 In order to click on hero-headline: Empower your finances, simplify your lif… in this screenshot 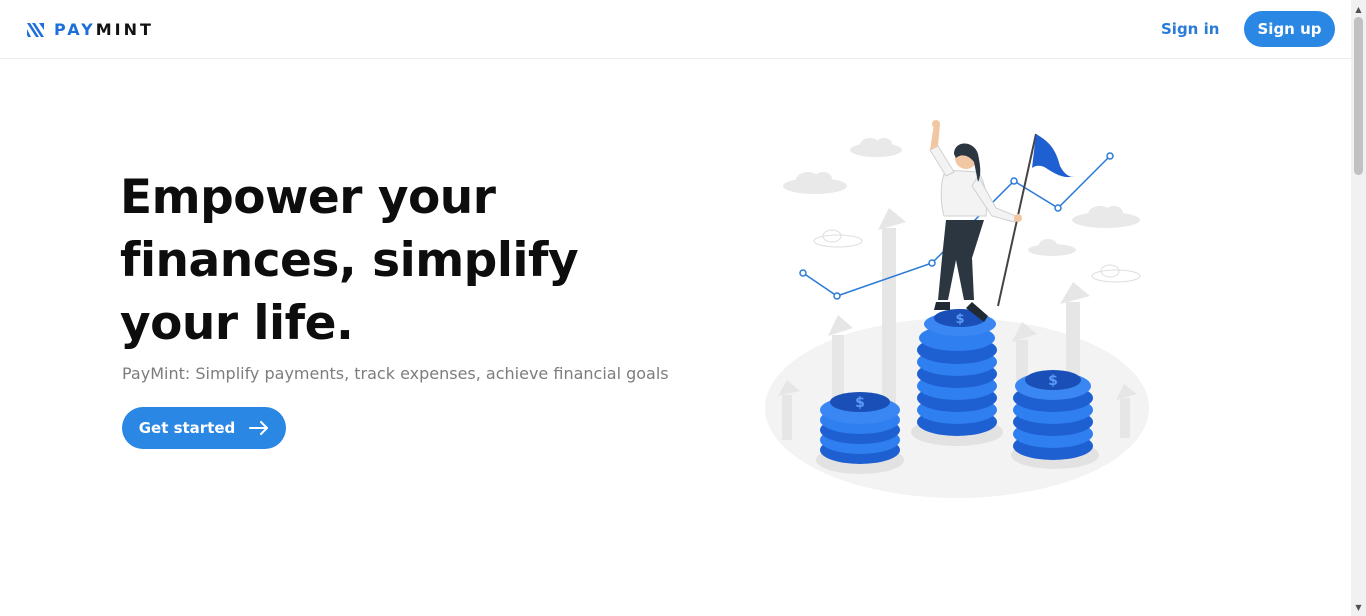, I will do `click(349, 260)`.